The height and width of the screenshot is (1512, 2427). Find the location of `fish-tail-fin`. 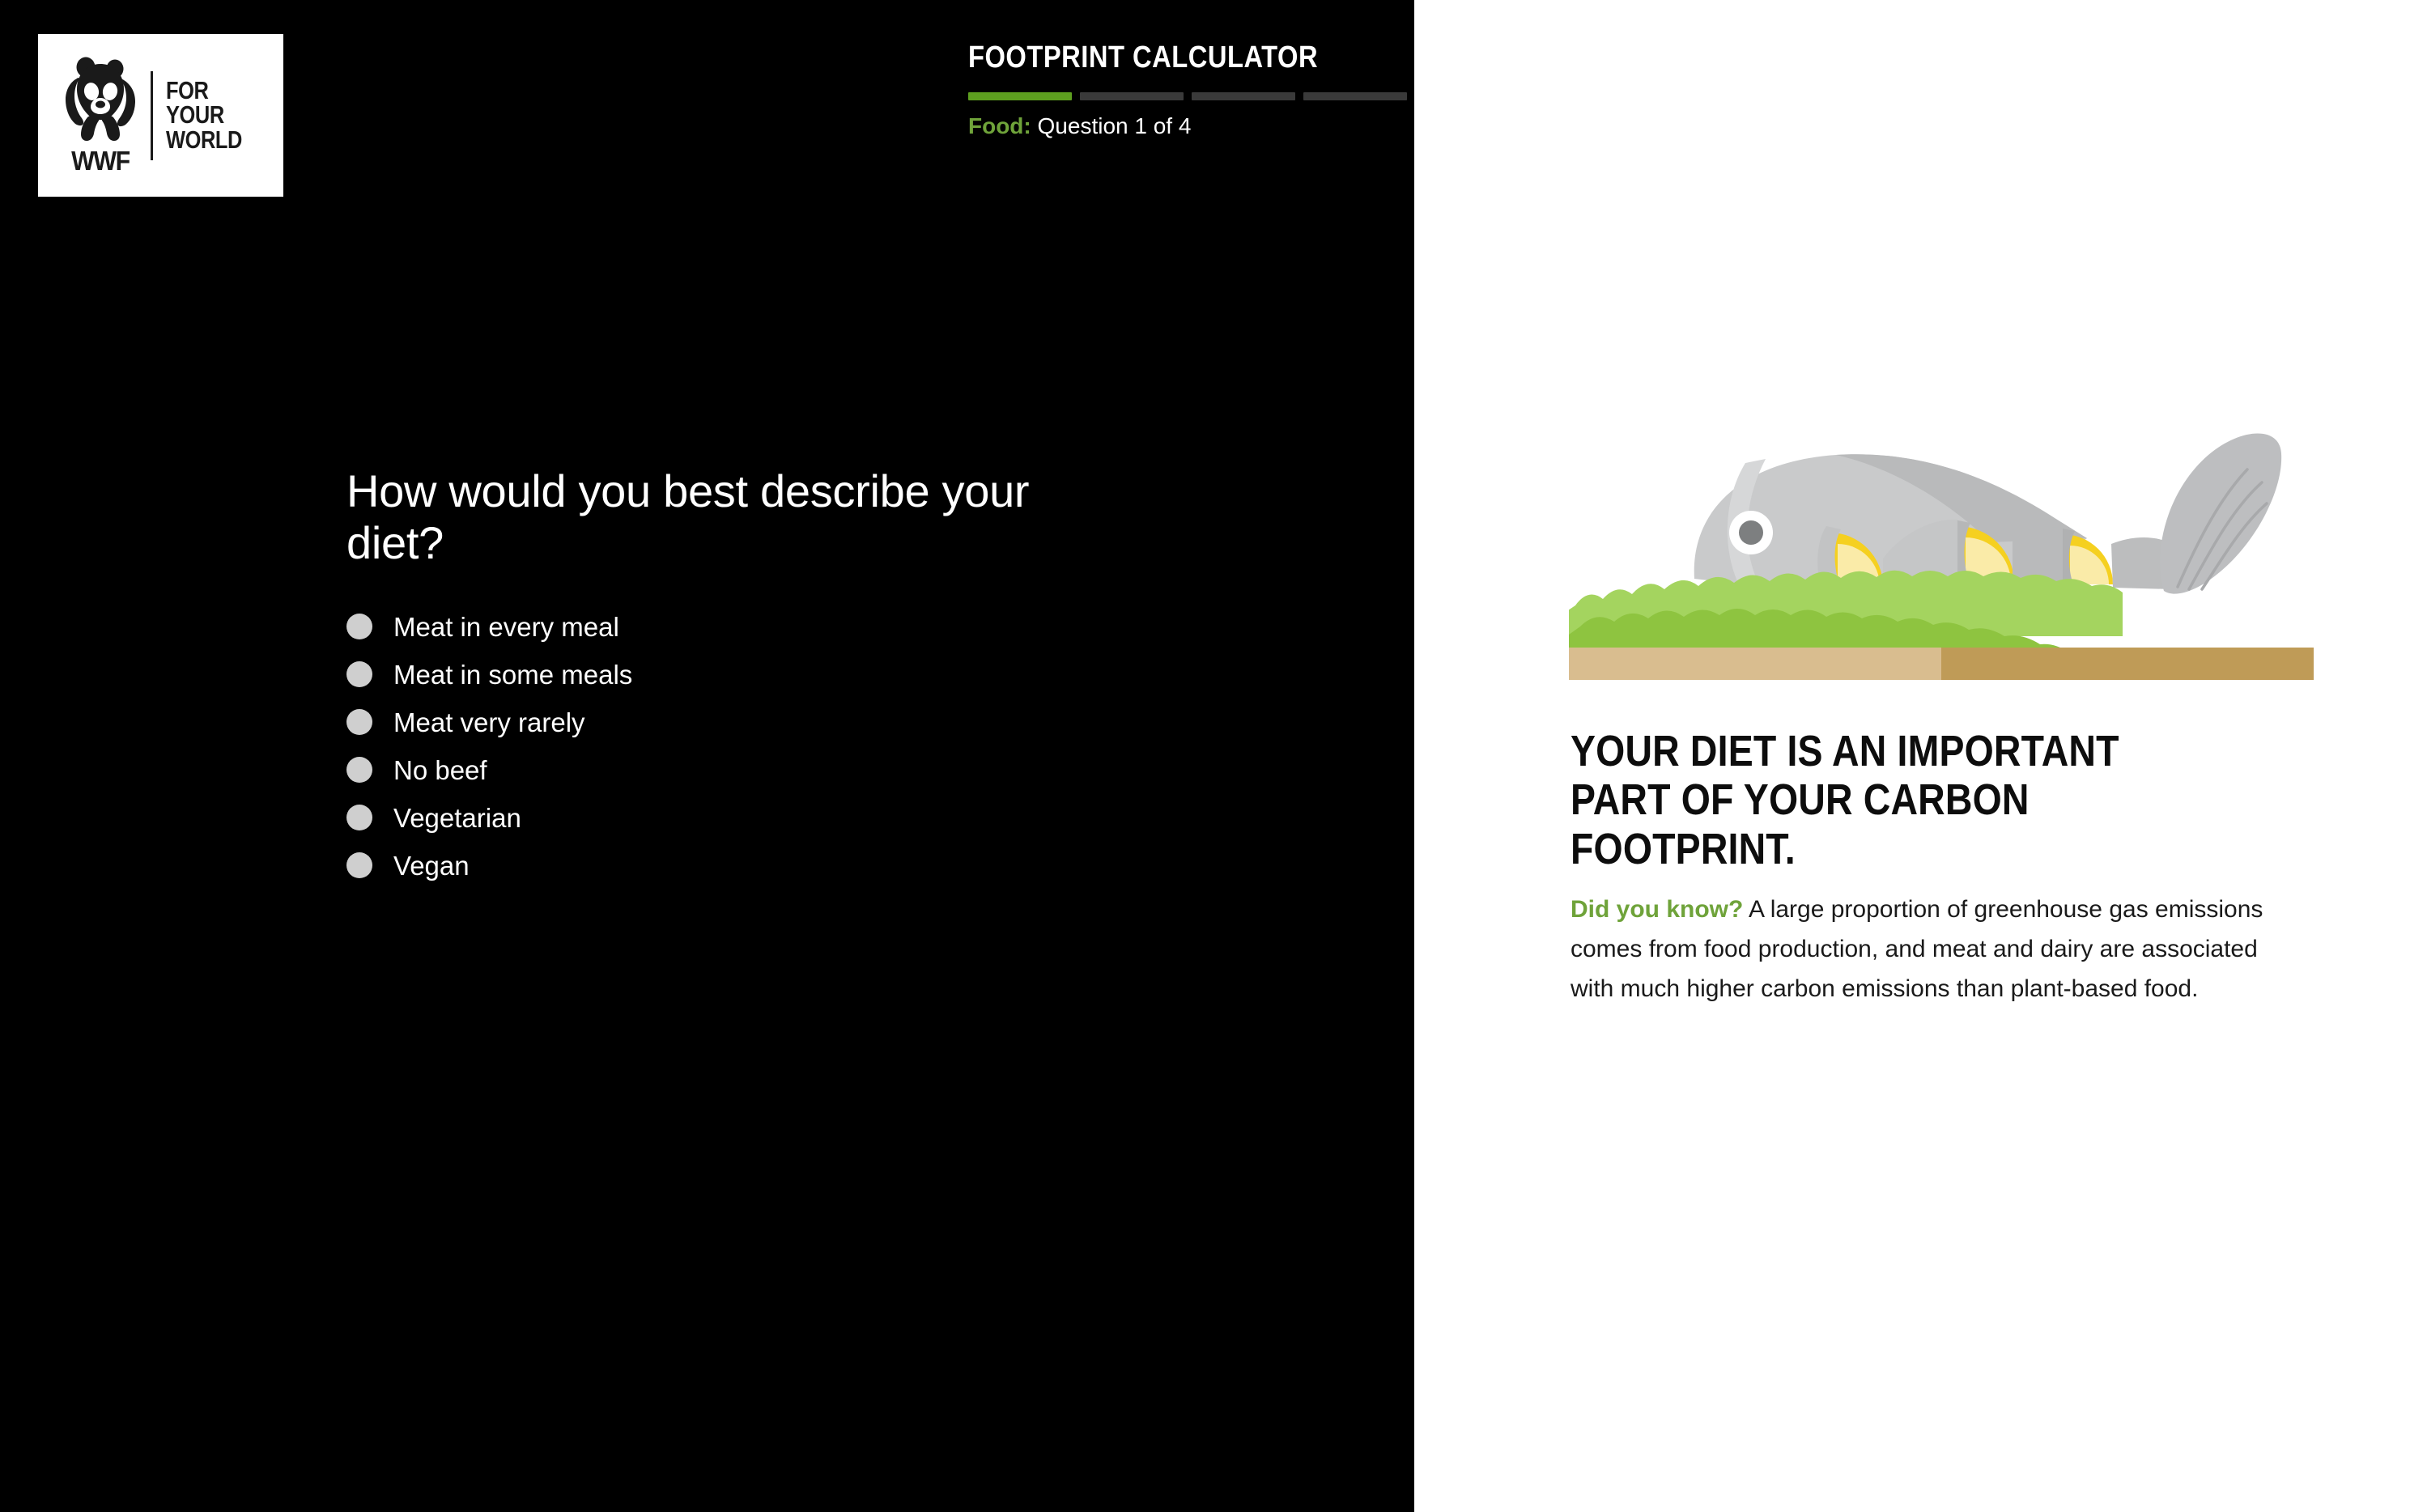

fish-tail-fin is located at coordinates (2221, 513).